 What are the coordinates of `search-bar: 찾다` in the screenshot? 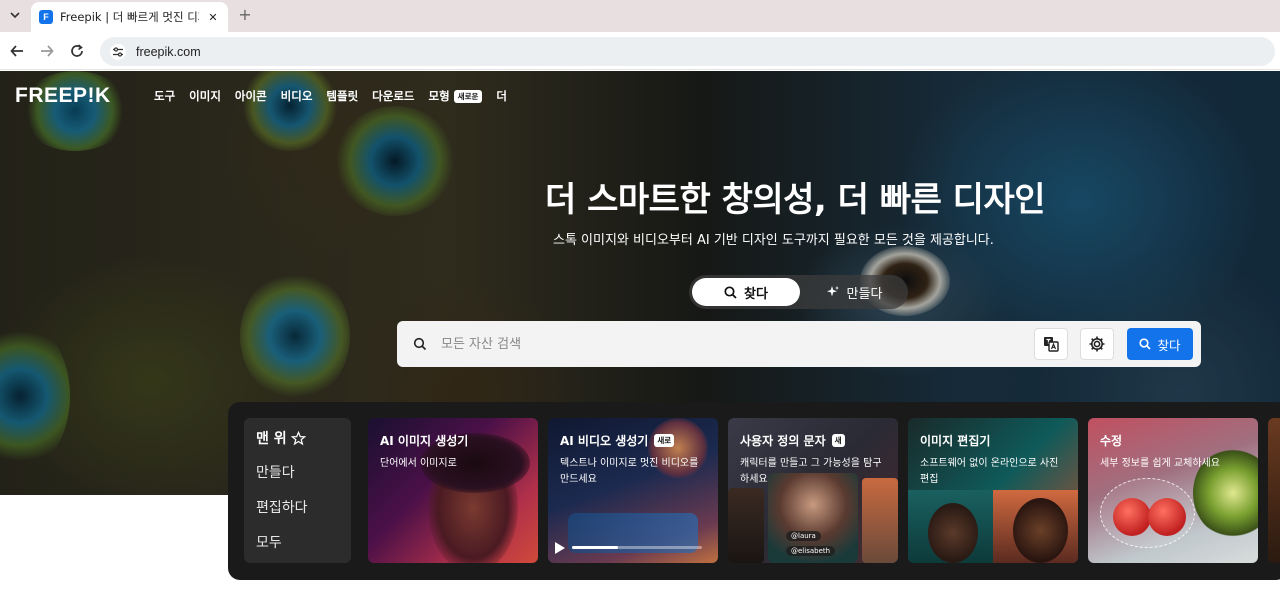 It's located at (799, 344).